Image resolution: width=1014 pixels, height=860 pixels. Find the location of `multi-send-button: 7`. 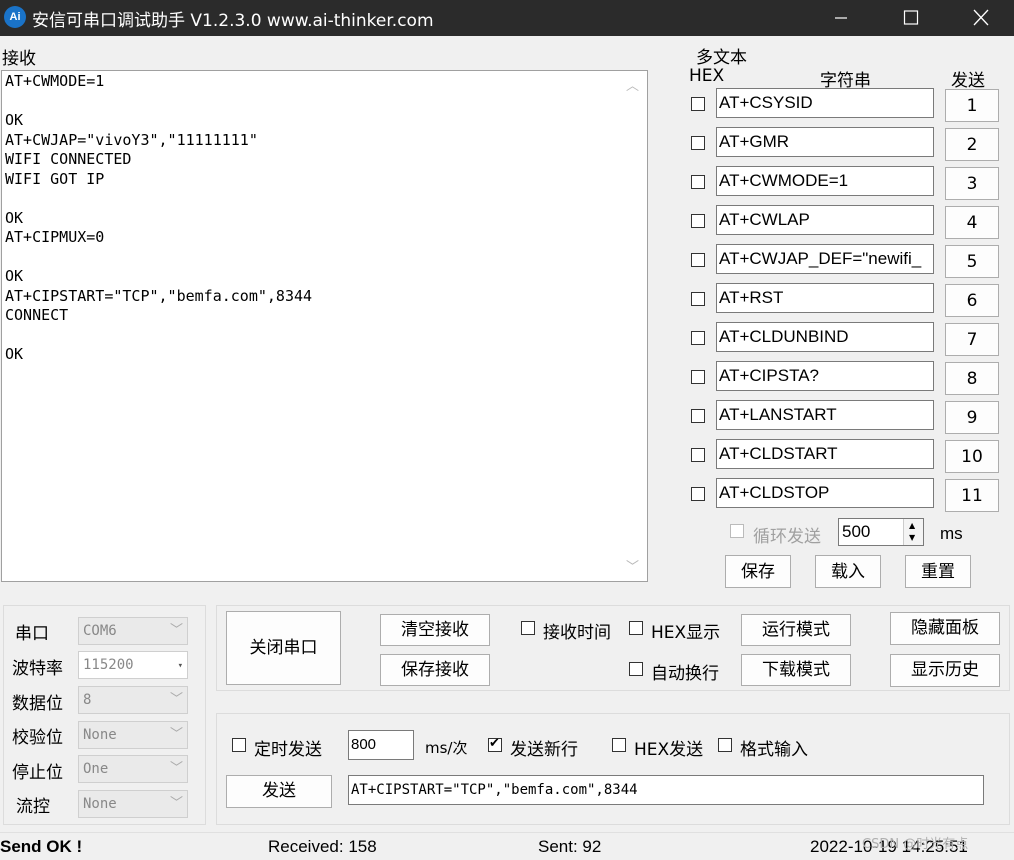

multi-send-button: 7 is located at coordinates (972, 339).